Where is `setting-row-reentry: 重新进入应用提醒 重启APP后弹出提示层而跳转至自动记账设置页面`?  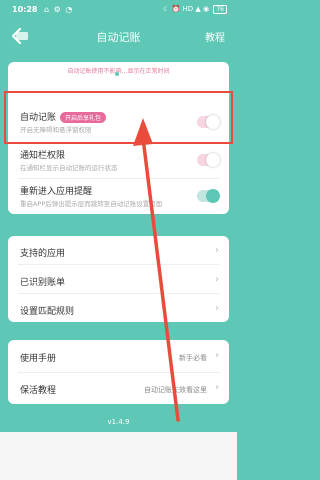
setting-row-reentry: 重新进入应用提醒 重启APP后弹出提示层而跳转至自动记账设置页面 is located at coordinates (118, 197).